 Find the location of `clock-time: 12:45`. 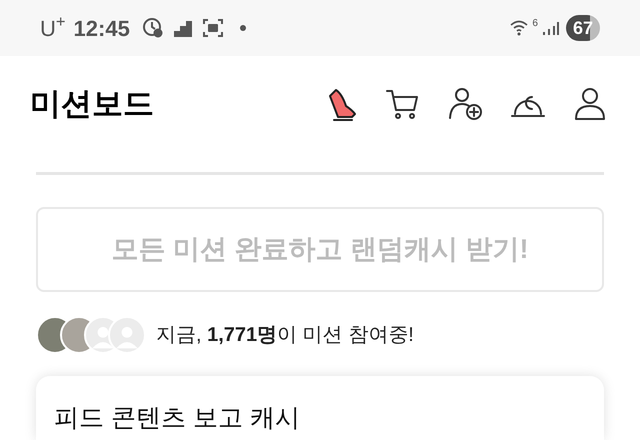

clock-time: 12:45 is located at coordinates (102, 28).